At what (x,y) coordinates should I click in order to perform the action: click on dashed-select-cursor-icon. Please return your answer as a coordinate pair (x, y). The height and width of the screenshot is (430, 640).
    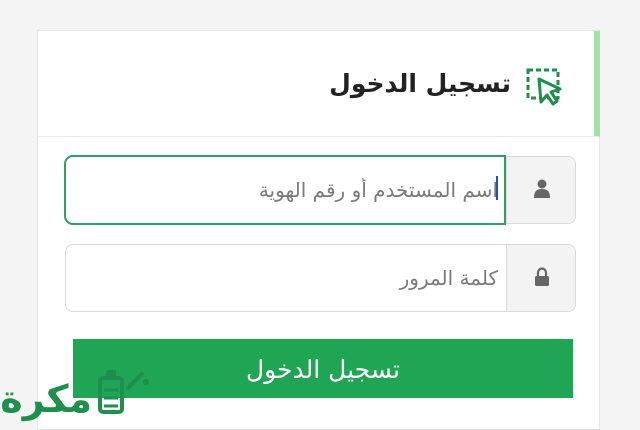
    Looking at the image, I should click on (544, 87).